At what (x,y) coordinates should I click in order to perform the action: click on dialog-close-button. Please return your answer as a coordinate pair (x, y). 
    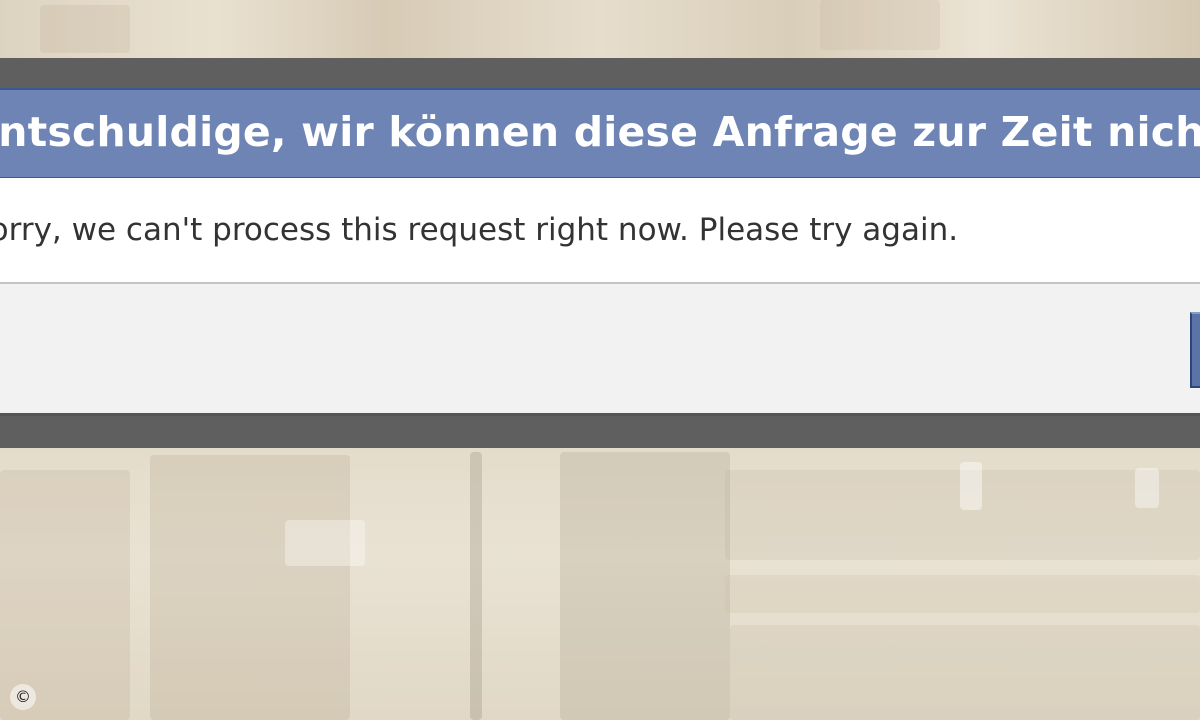
    Looking at the image, I should click on (1195, 350).